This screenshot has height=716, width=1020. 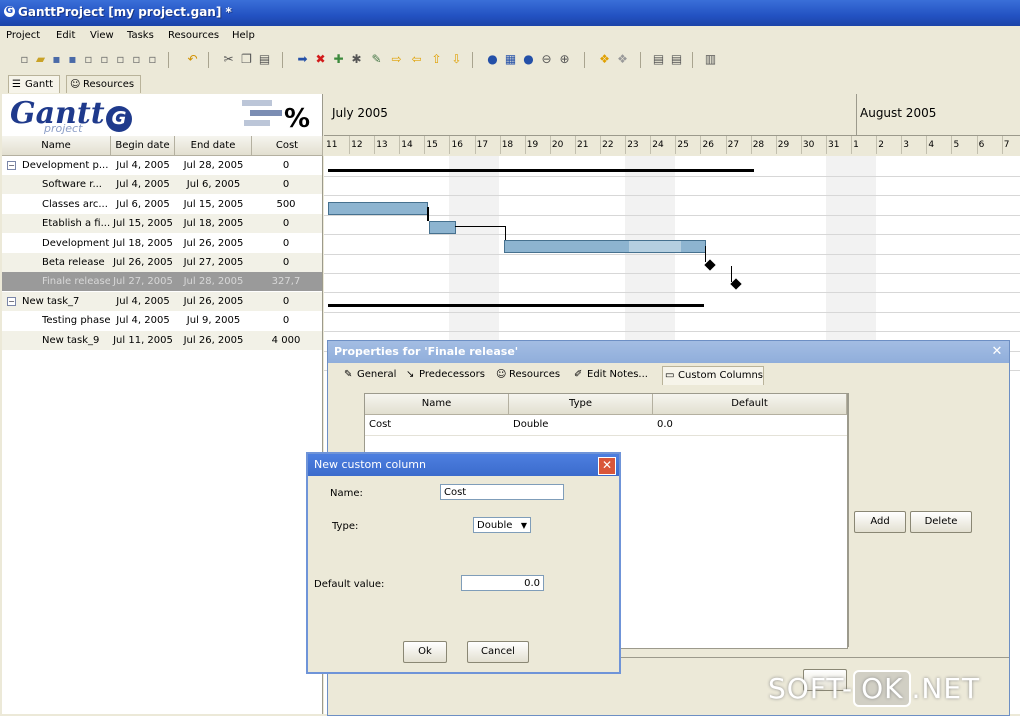 I want to click on menu-project: Project, so click(x=23, y=35).